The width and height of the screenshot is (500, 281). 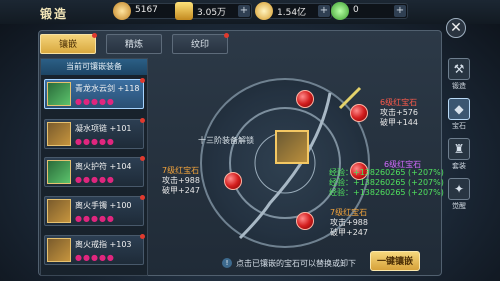 I want to click on jade-icon, so click(x=340, y=11).